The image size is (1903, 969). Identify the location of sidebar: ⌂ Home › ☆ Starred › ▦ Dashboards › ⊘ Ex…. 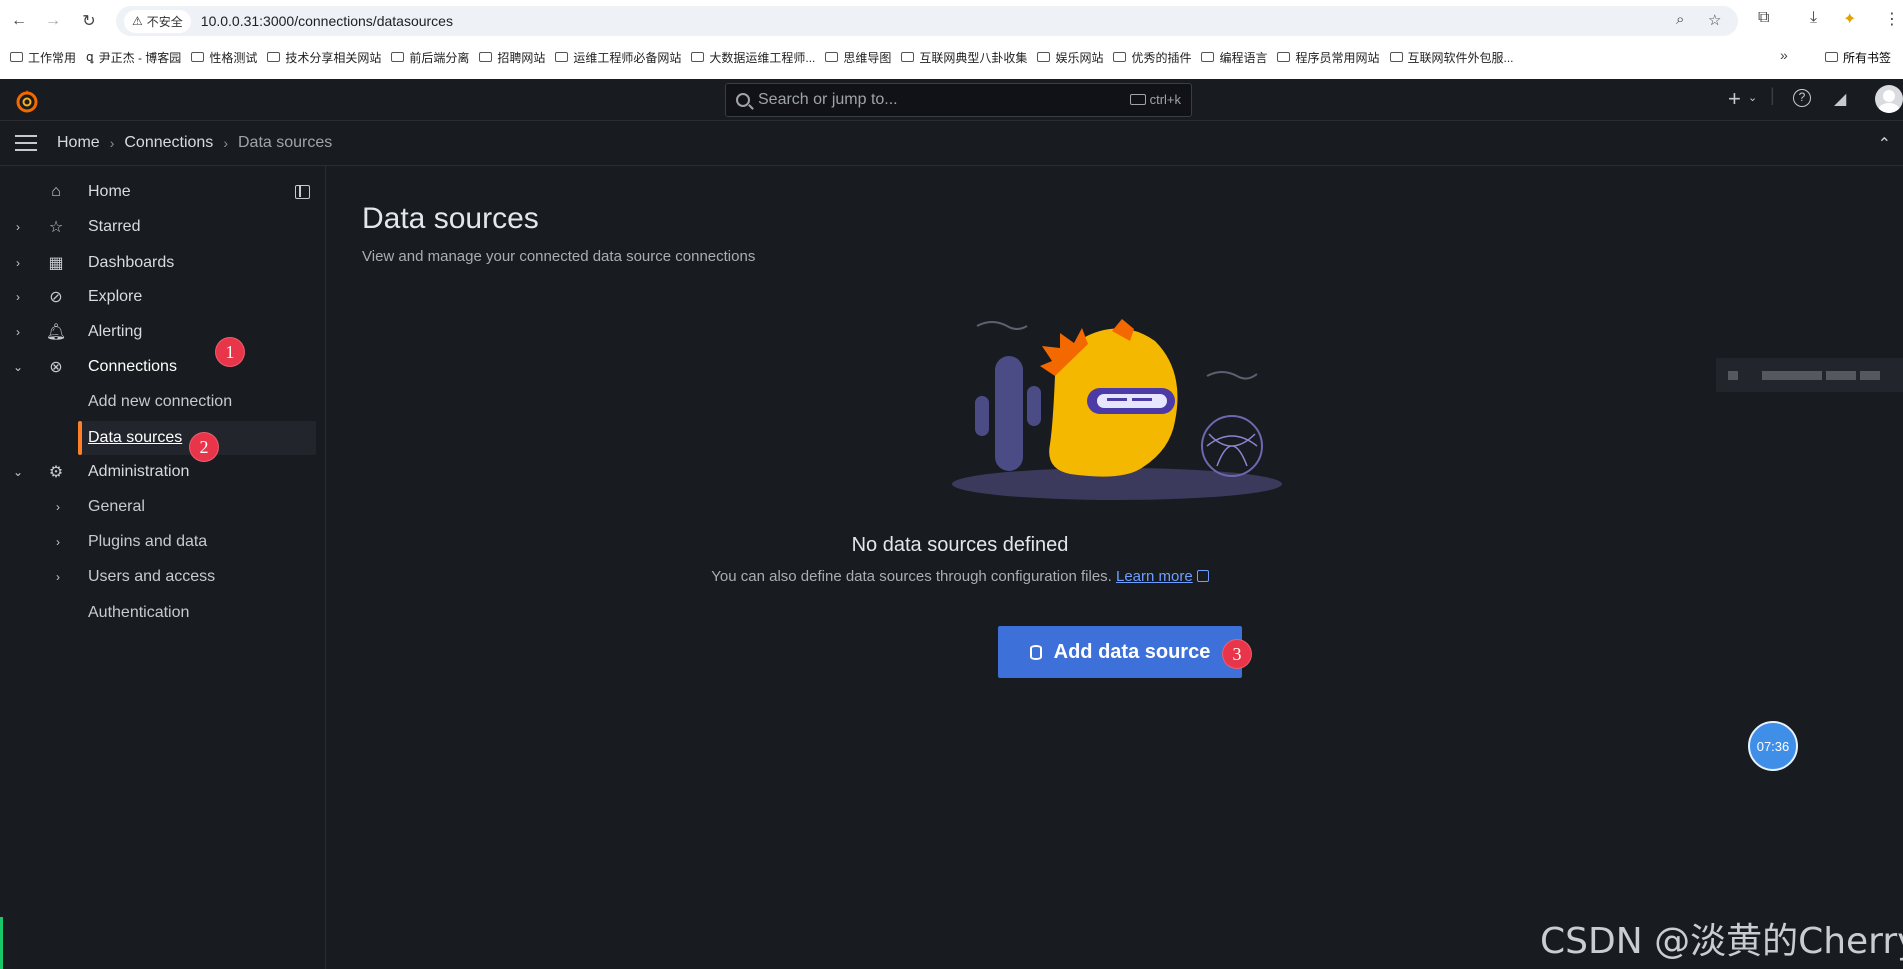
(163, 567).